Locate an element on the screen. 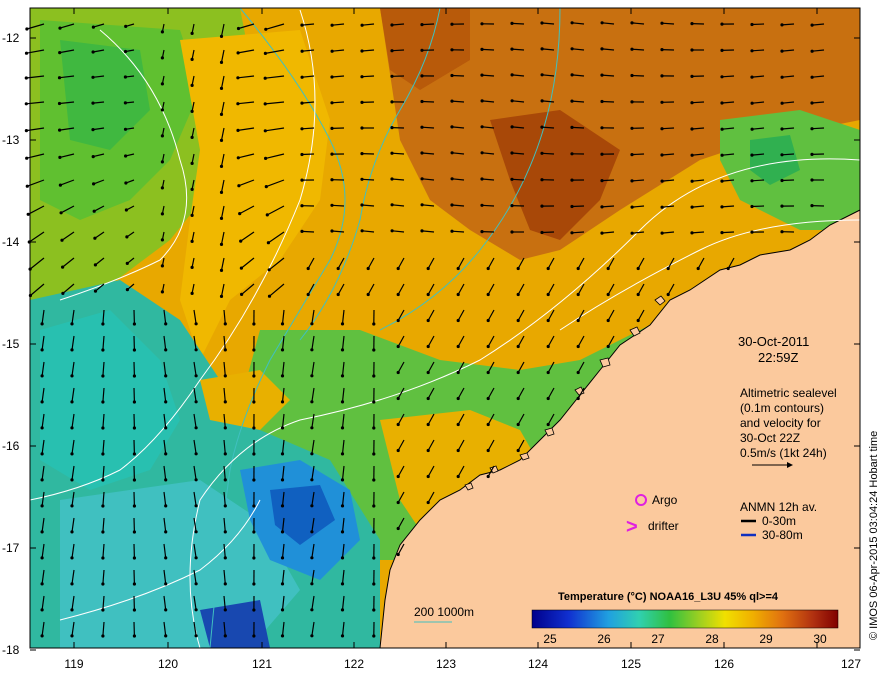  lon-tick-label: 126 is located at coordinates (724, 664).